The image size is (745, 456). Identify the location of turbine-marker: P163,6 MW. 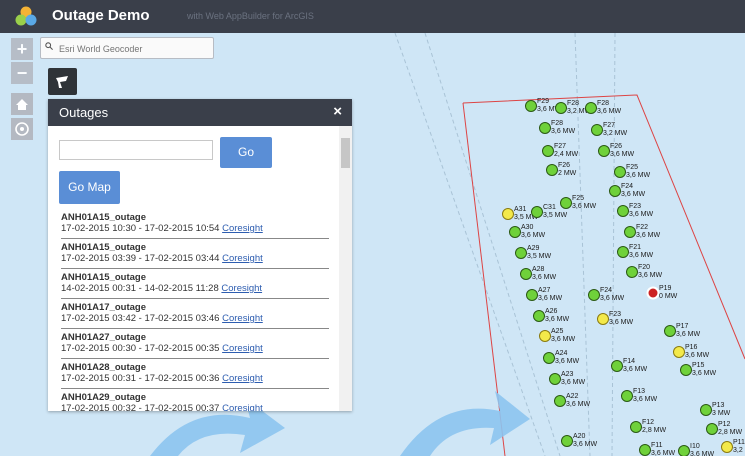
(691, 351).